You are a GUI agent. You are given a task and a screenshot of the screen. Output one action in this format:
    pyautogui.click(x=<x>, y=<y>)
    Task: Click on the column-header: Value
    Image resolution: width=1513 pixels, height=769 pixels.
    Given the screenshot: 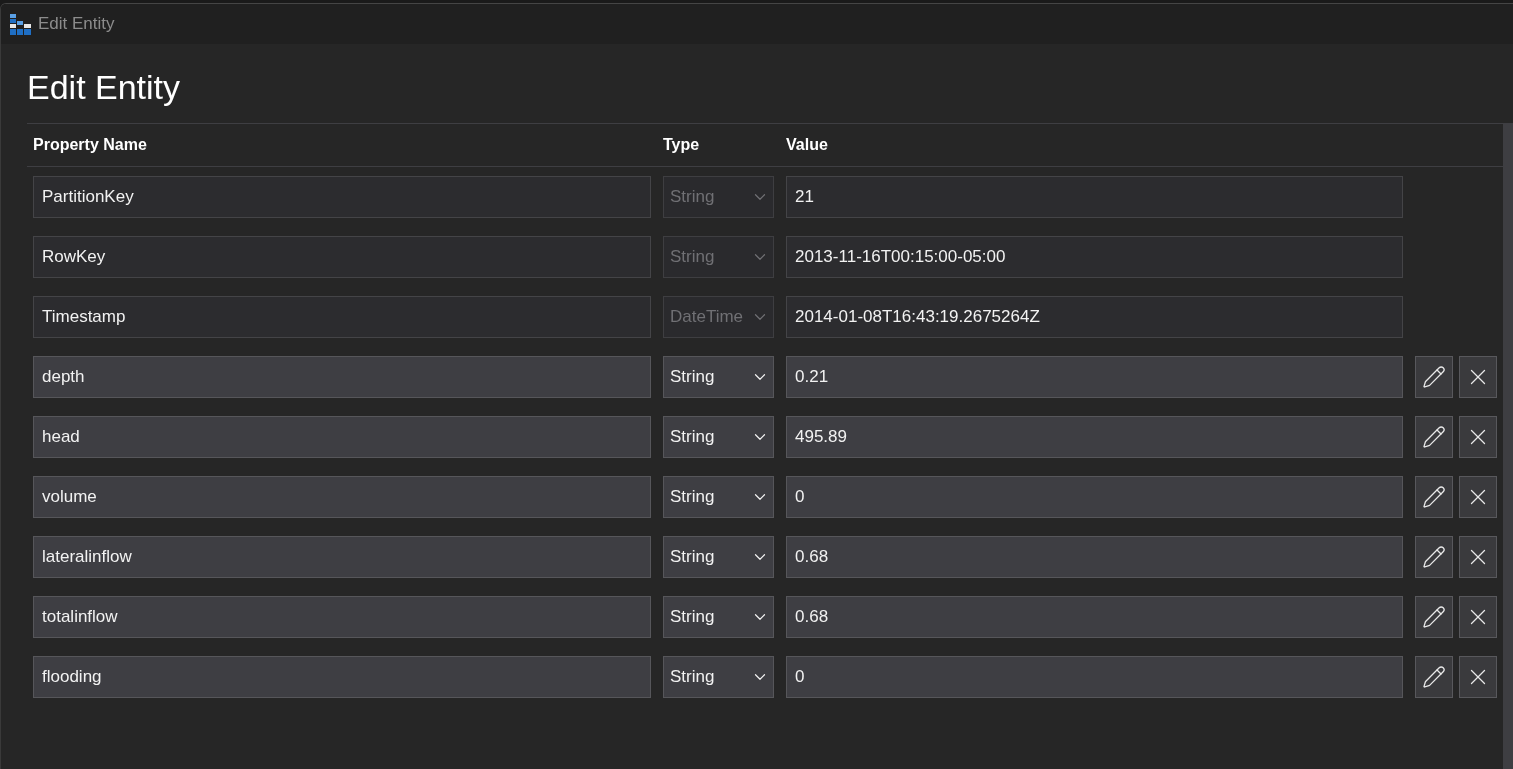 What is the action you would take?
    pyautogui.click(x=807, y=145)
    